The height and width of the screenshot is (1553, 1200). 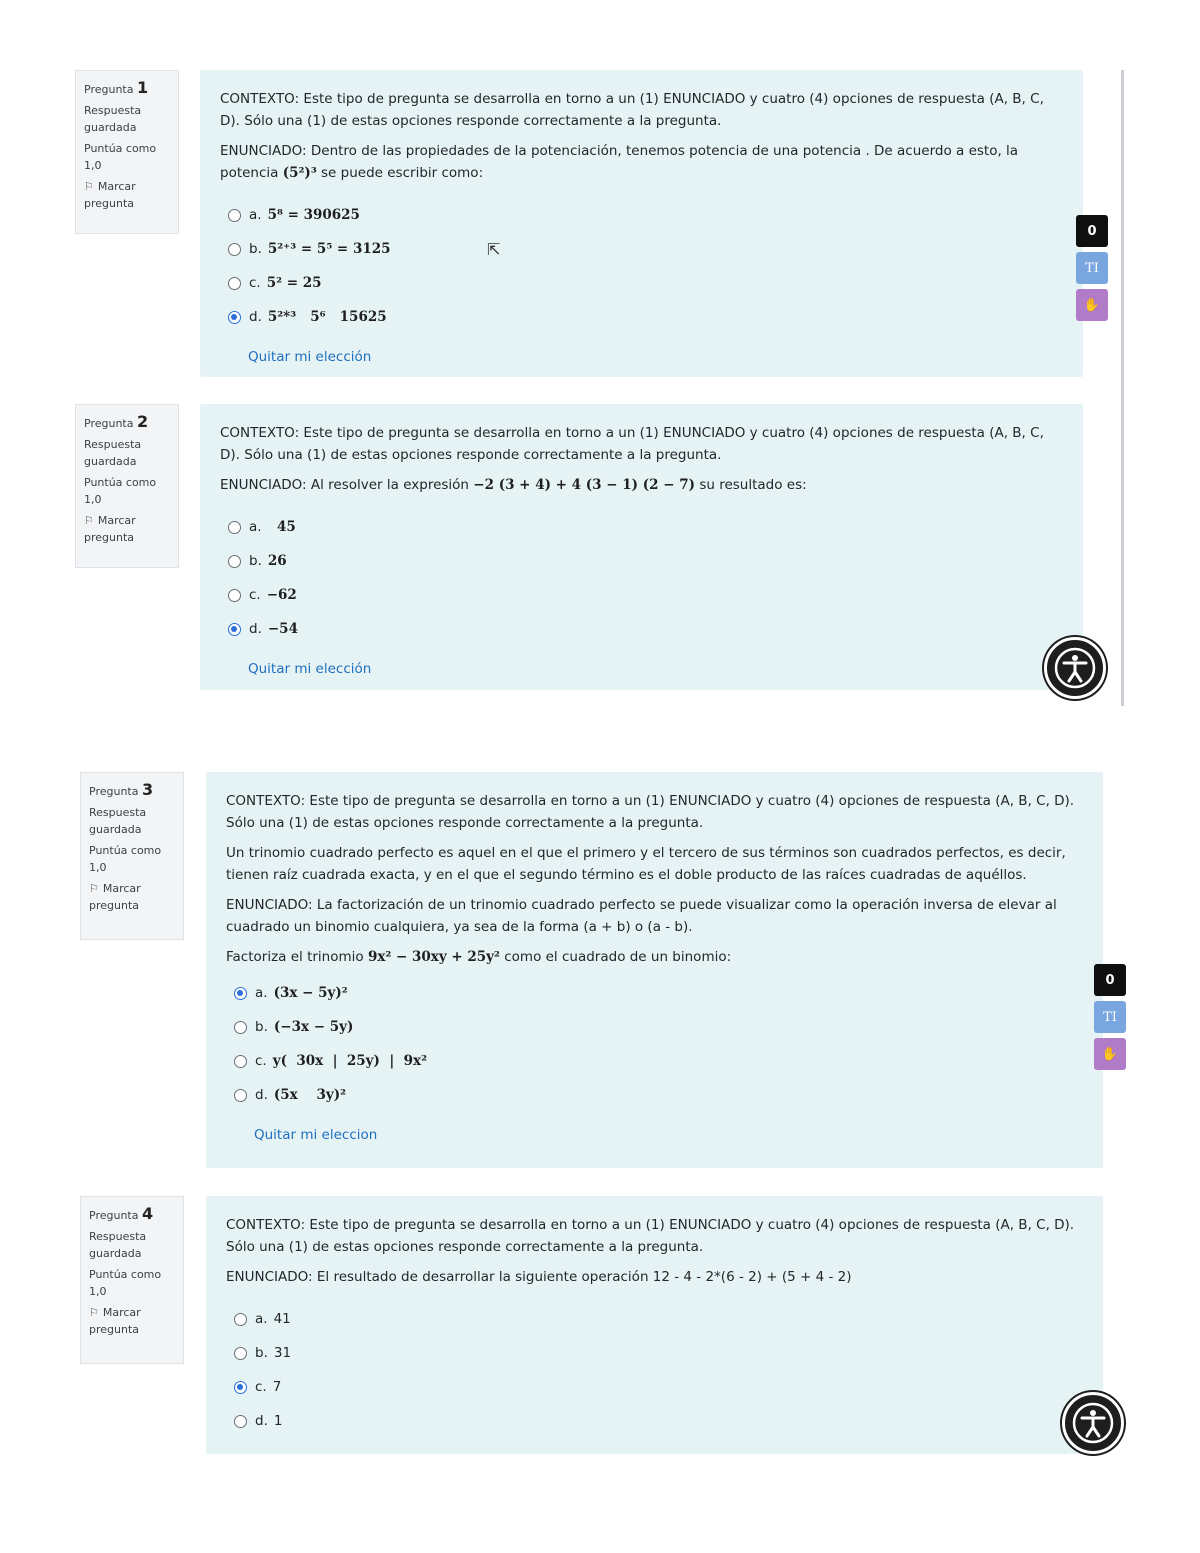 What do you see at coordinates (654, 1319) in the screenshot?
I see `answer-option: a. 41` at bounding box center [654, 1319].